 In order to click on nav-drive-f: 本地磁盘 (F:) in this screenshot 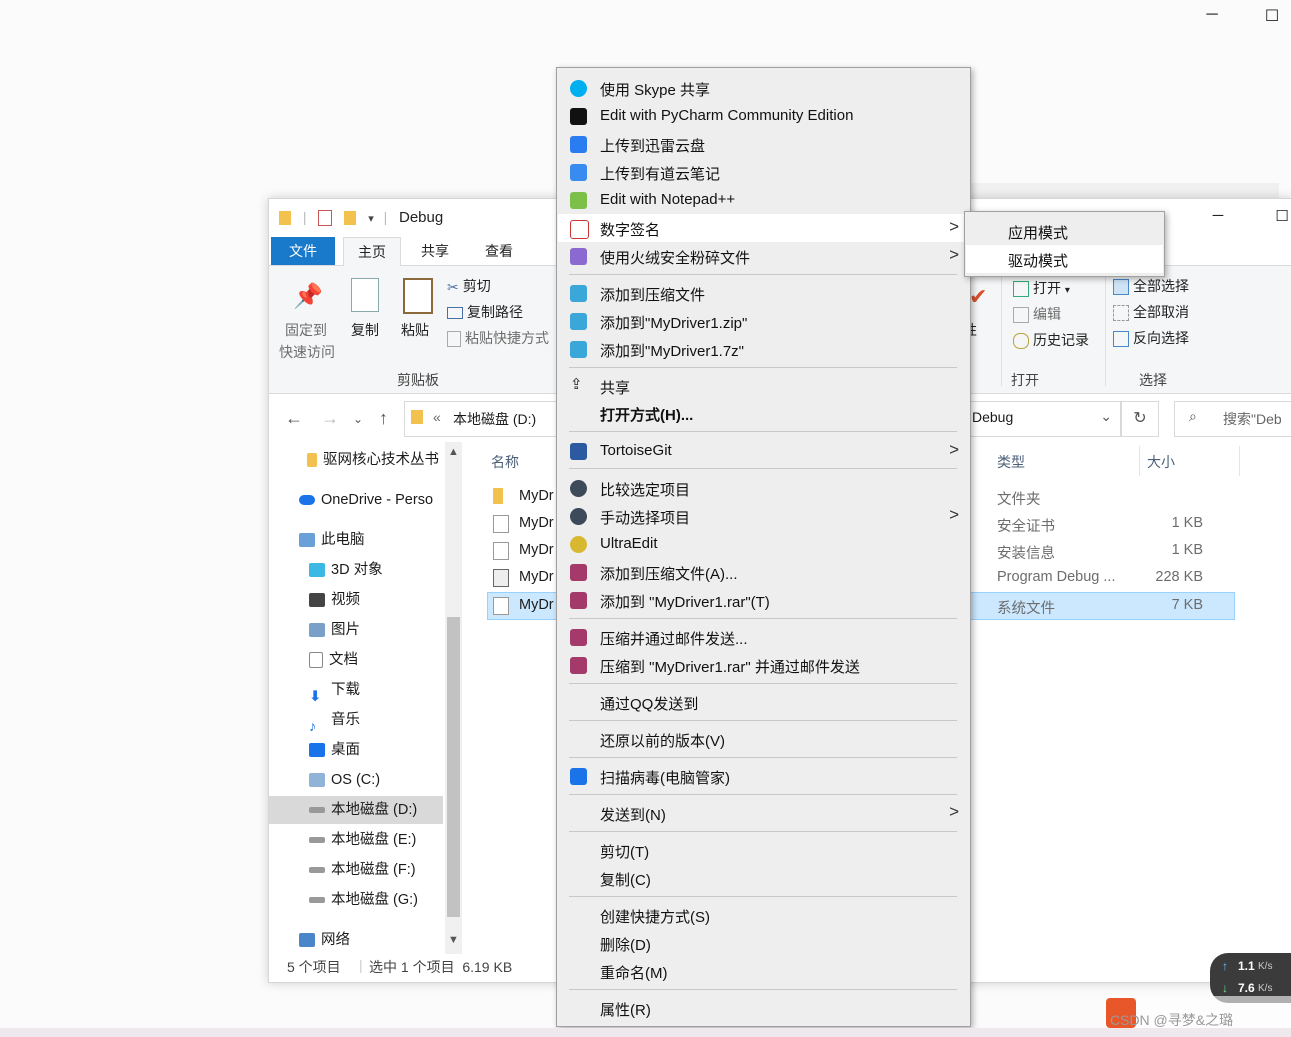, I will do `click(362, 870)`.